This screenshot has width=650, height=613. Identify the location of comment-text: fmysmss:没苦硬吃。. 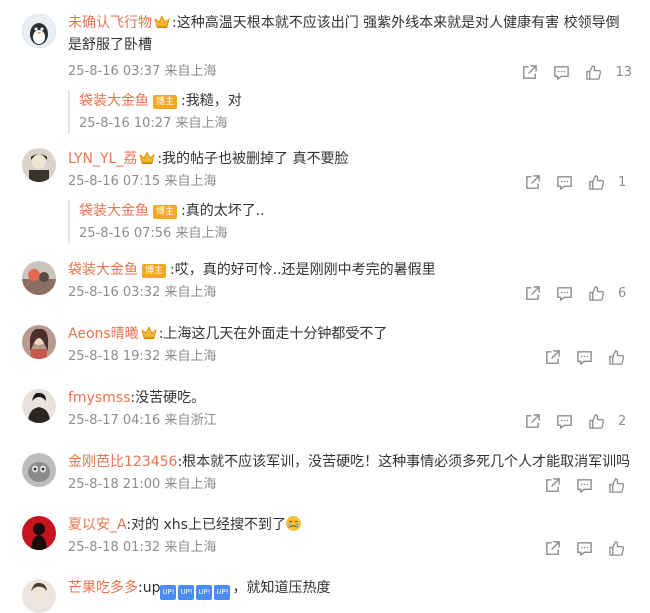
(137, 398).